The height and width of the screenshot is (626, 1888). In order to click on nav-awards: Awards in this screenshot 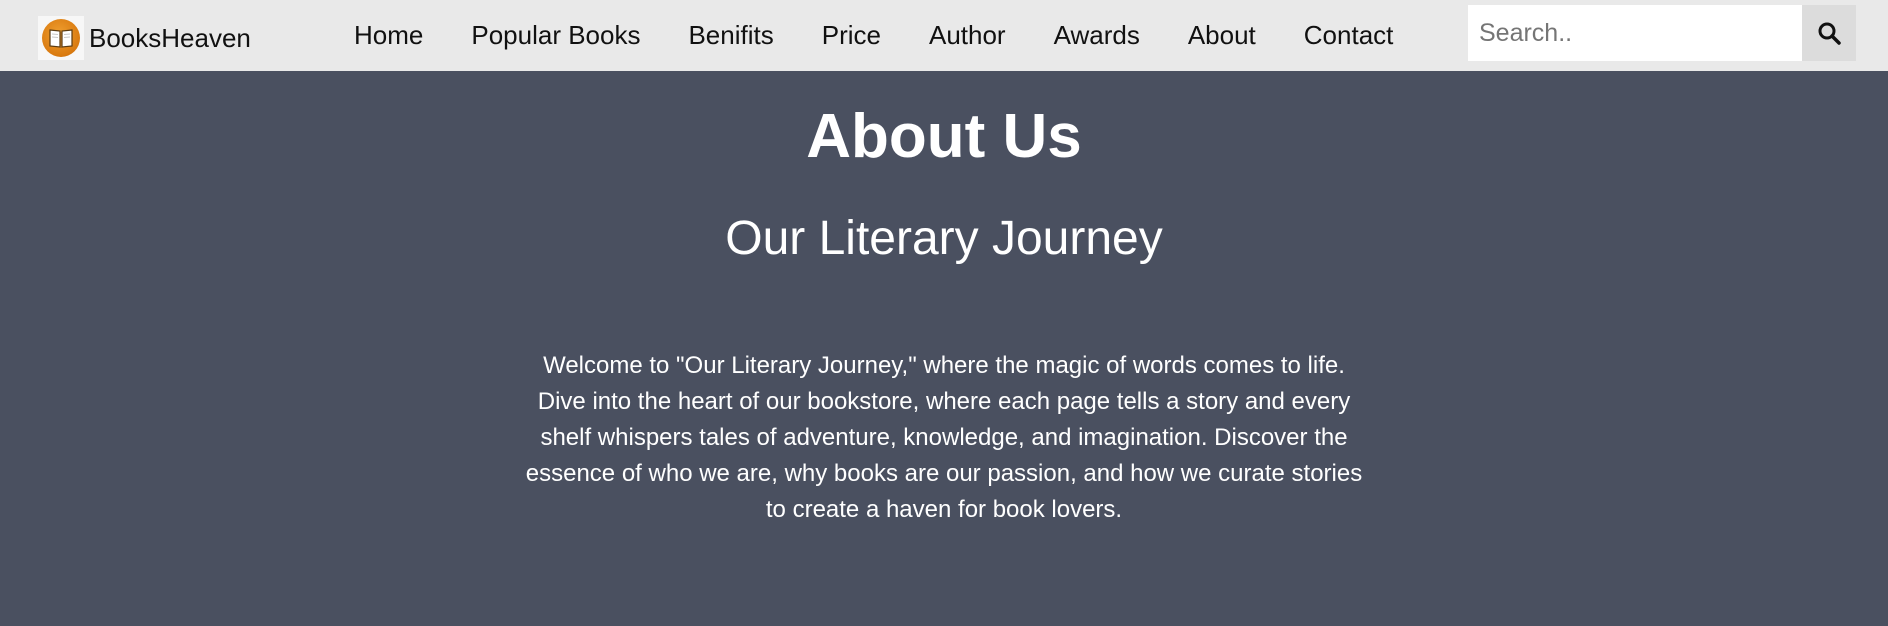, I will do `click(1097, 35)`.